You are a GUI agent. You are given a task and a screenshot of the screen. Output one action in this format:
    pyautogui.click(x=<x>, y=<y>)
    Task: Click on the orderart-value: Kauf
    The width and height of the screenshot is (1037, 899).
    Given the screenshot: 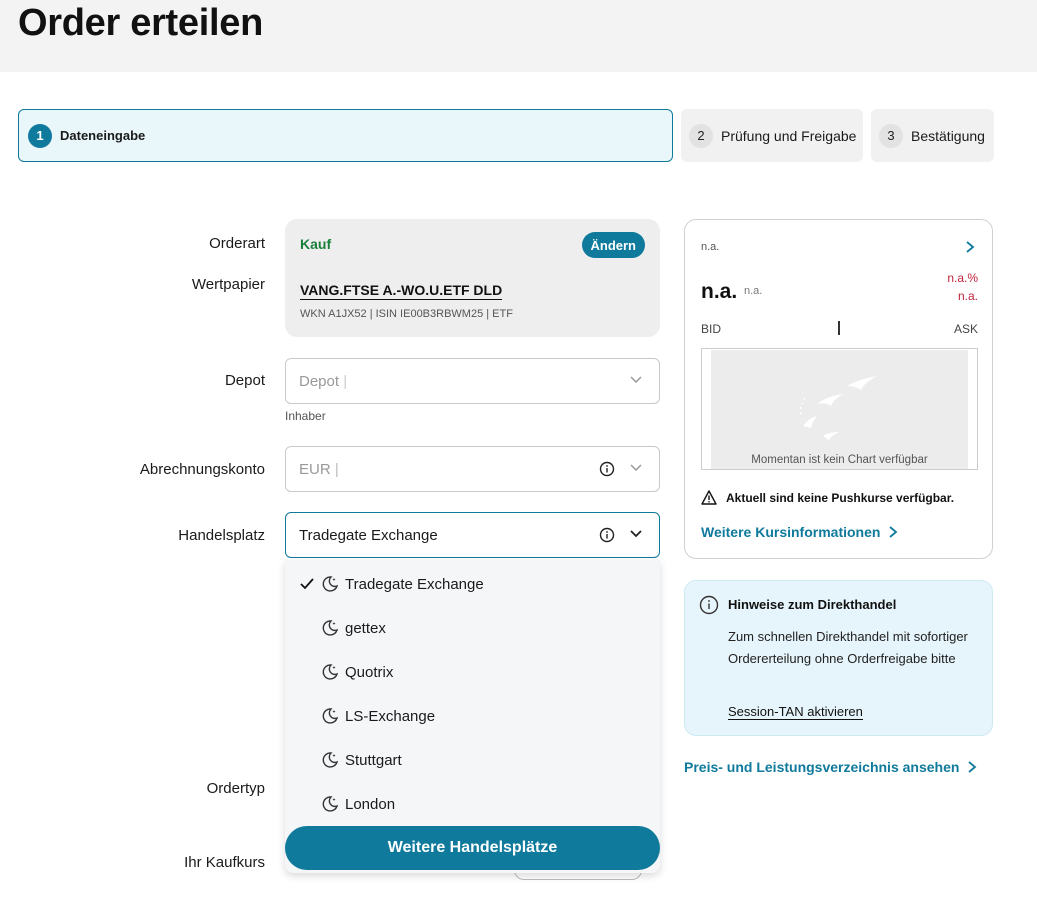 What is the action you would take?
    pyautogui.click(x=316, y=244)
    